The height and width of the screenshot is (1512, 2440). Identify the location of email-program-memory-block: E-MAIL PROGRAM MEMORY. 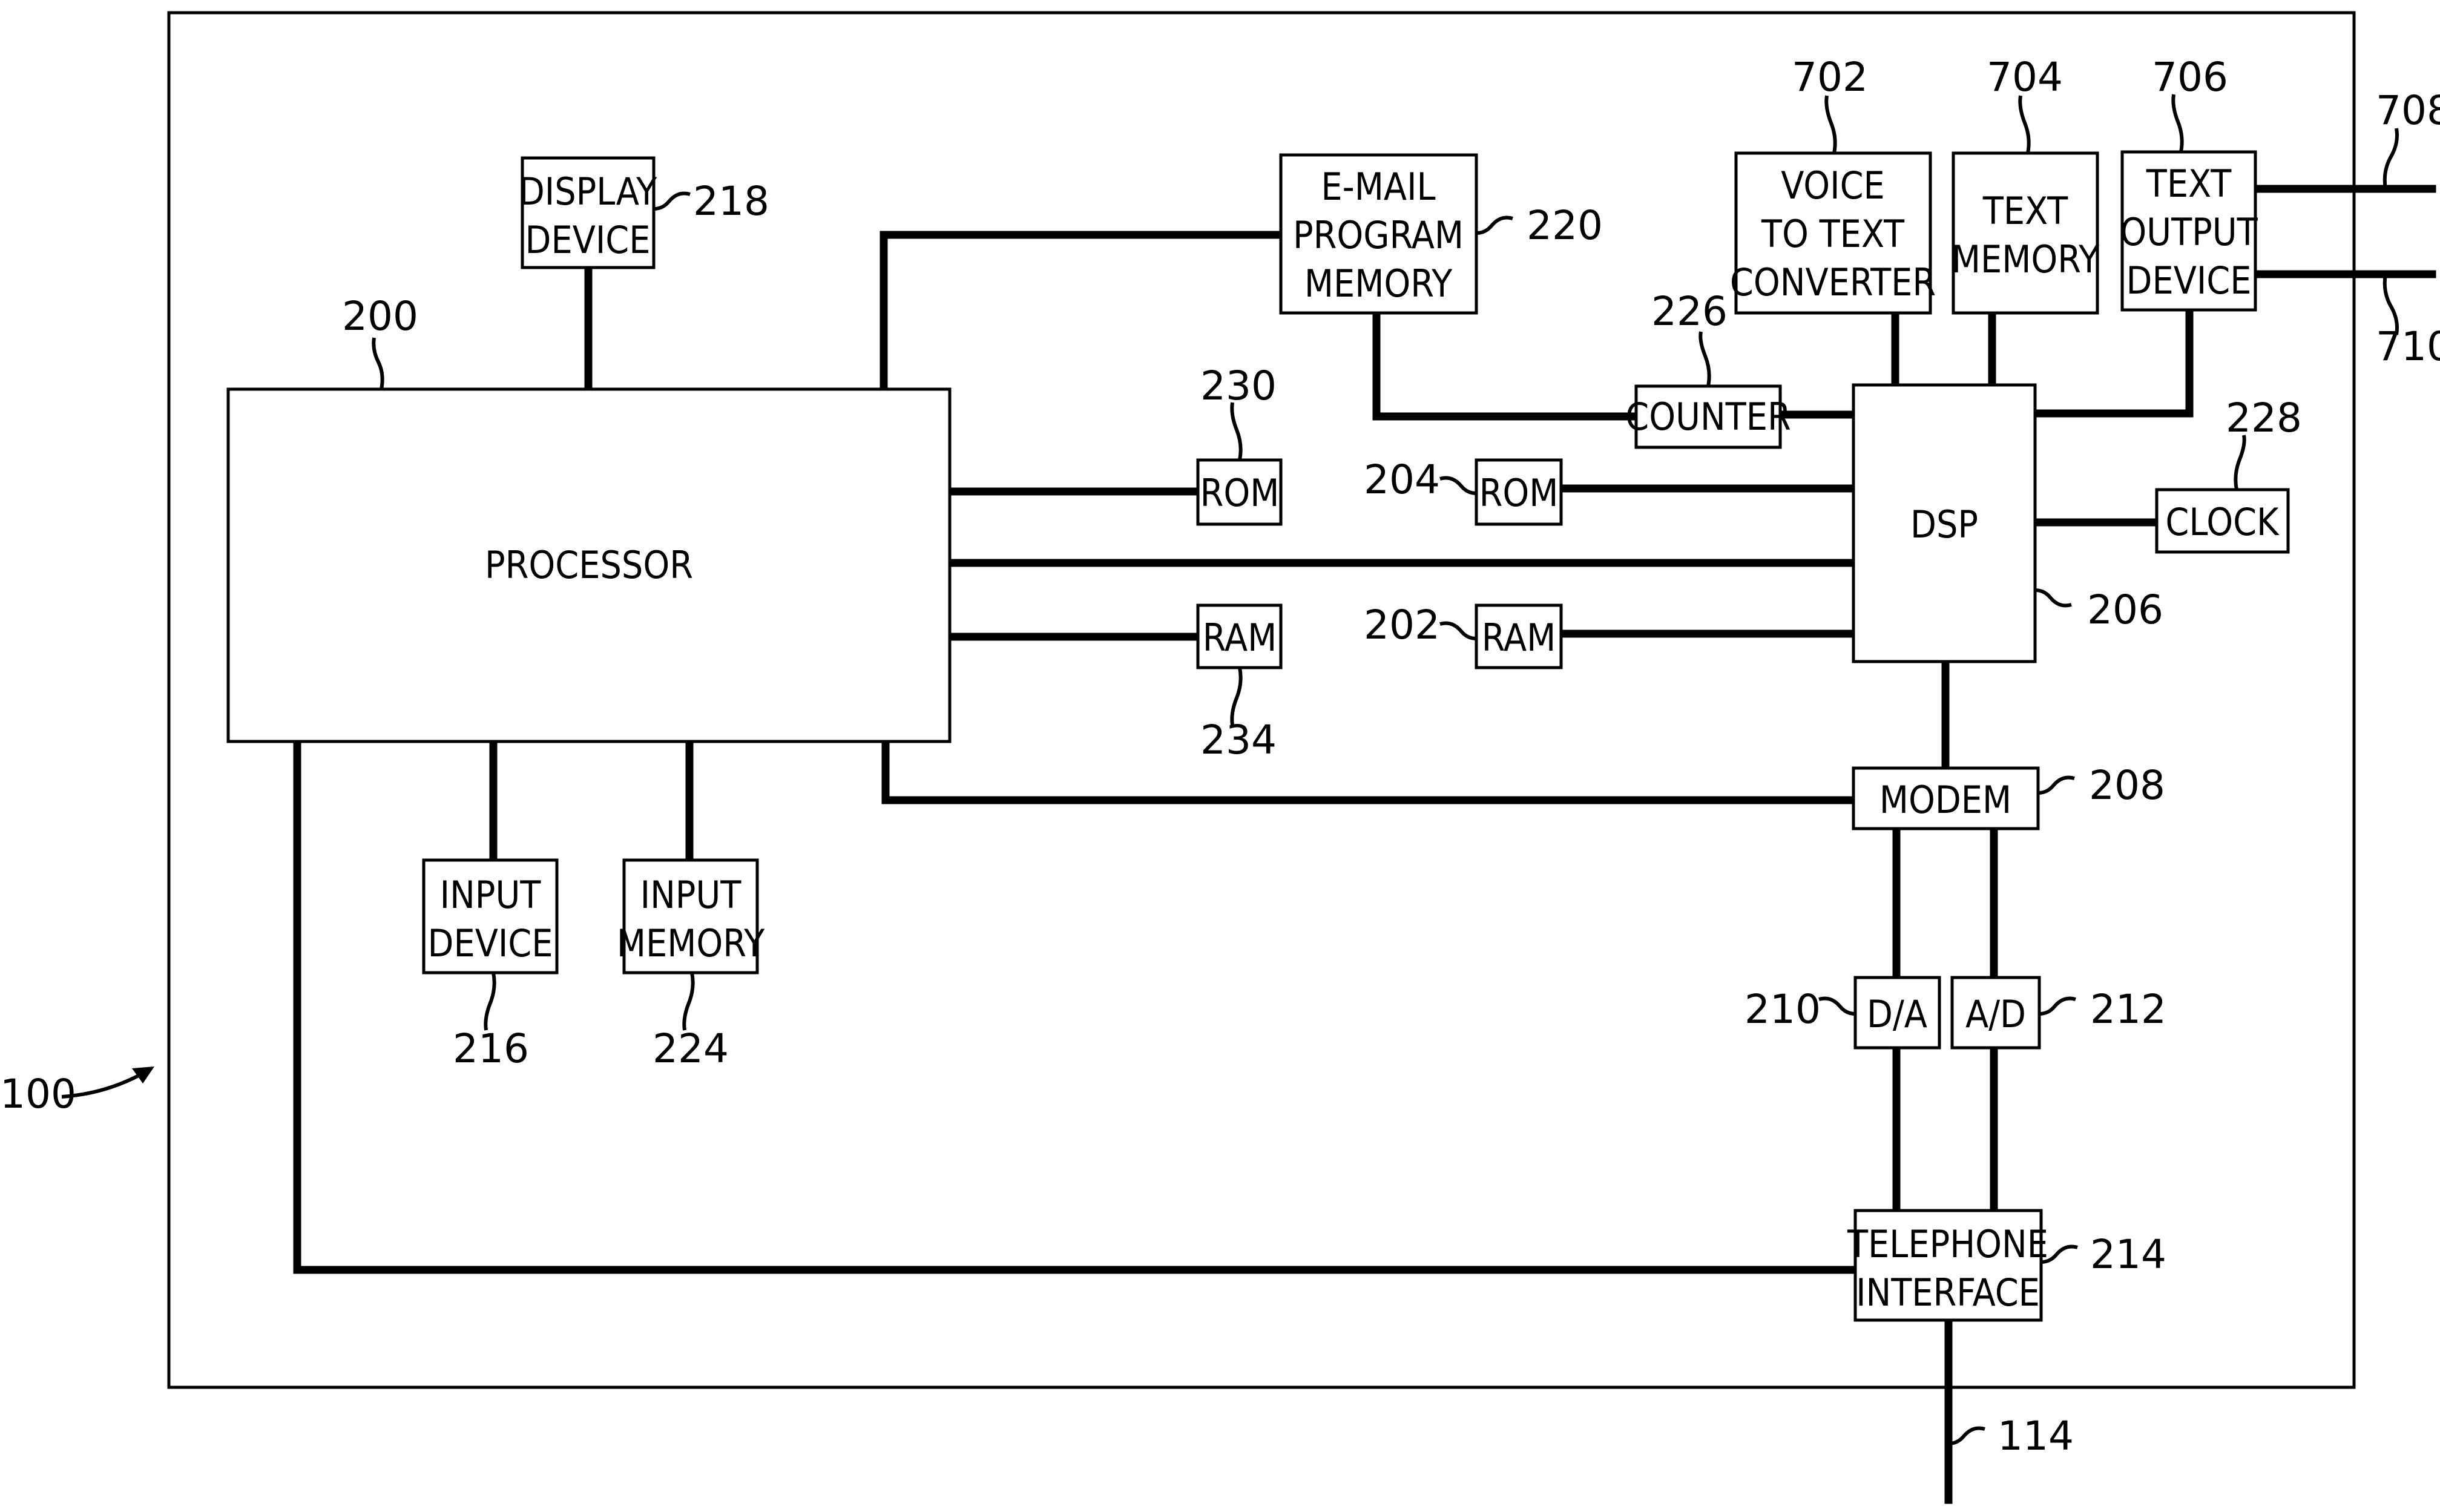
(1379, 234).